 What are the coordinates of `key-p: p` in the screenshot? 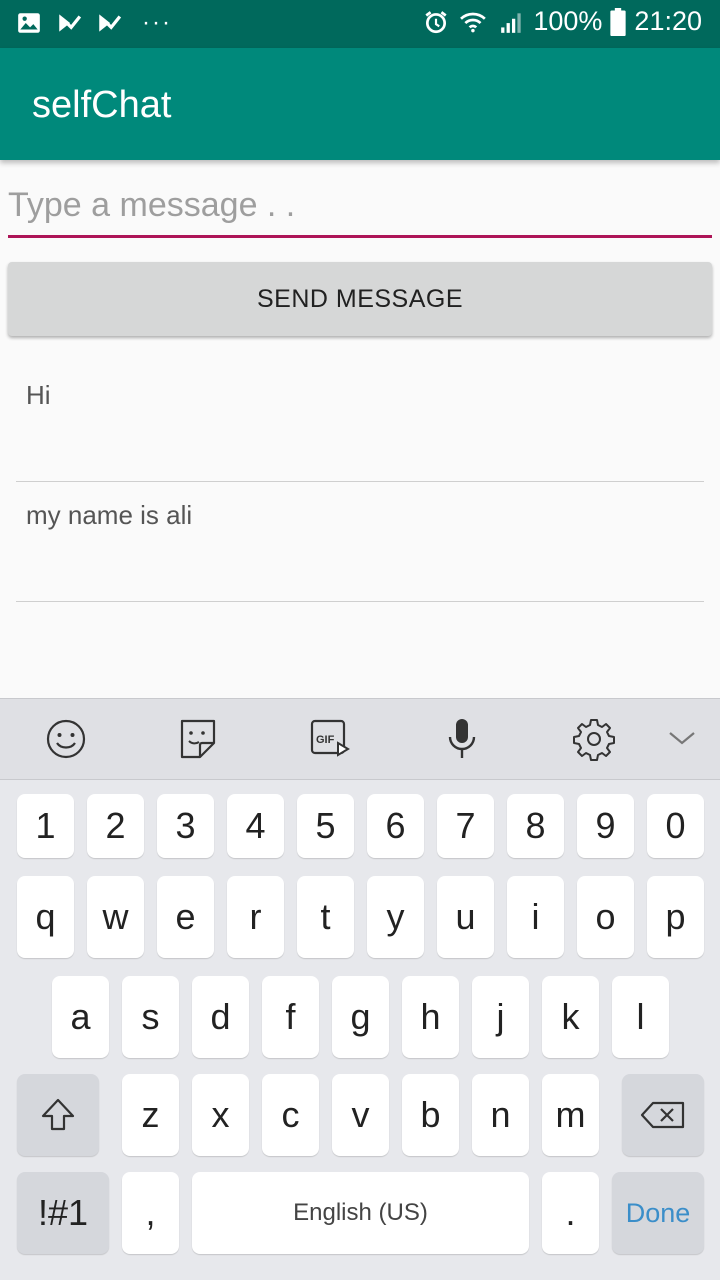 It's located at (675, 917).